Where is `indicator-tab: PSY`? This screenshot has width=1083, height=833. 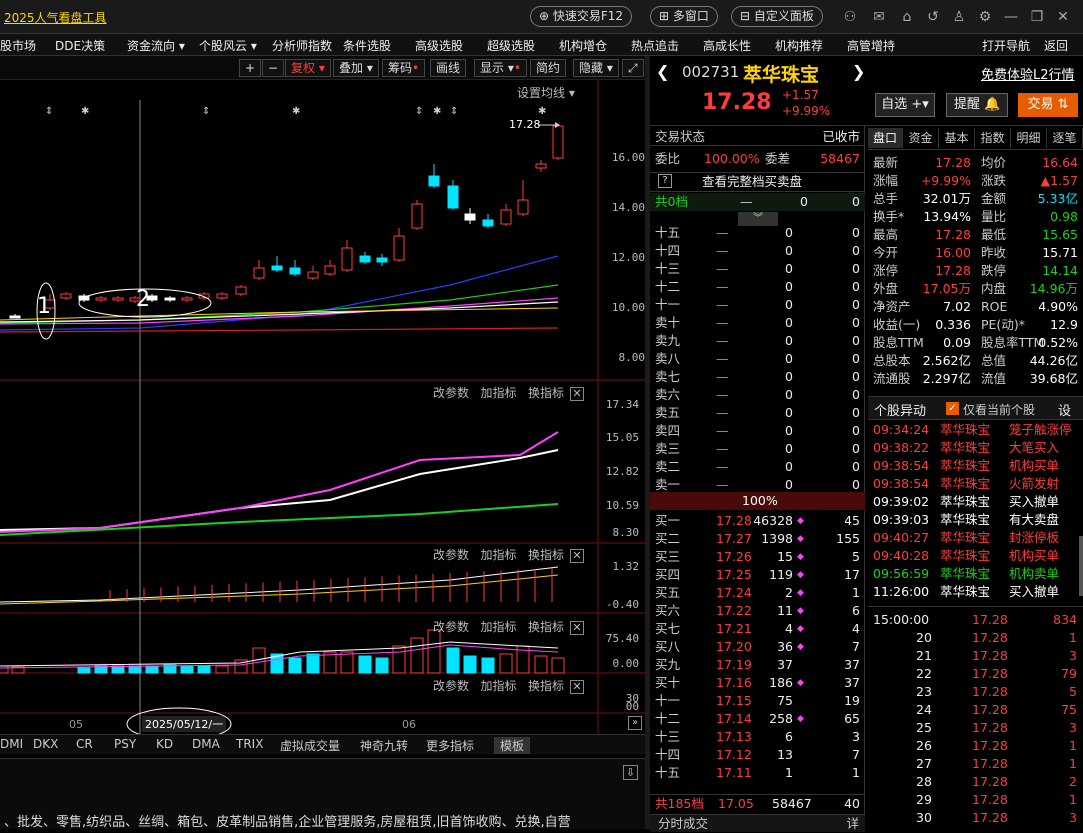 indicator-tab: PSY is located at coordinates (125, 744).